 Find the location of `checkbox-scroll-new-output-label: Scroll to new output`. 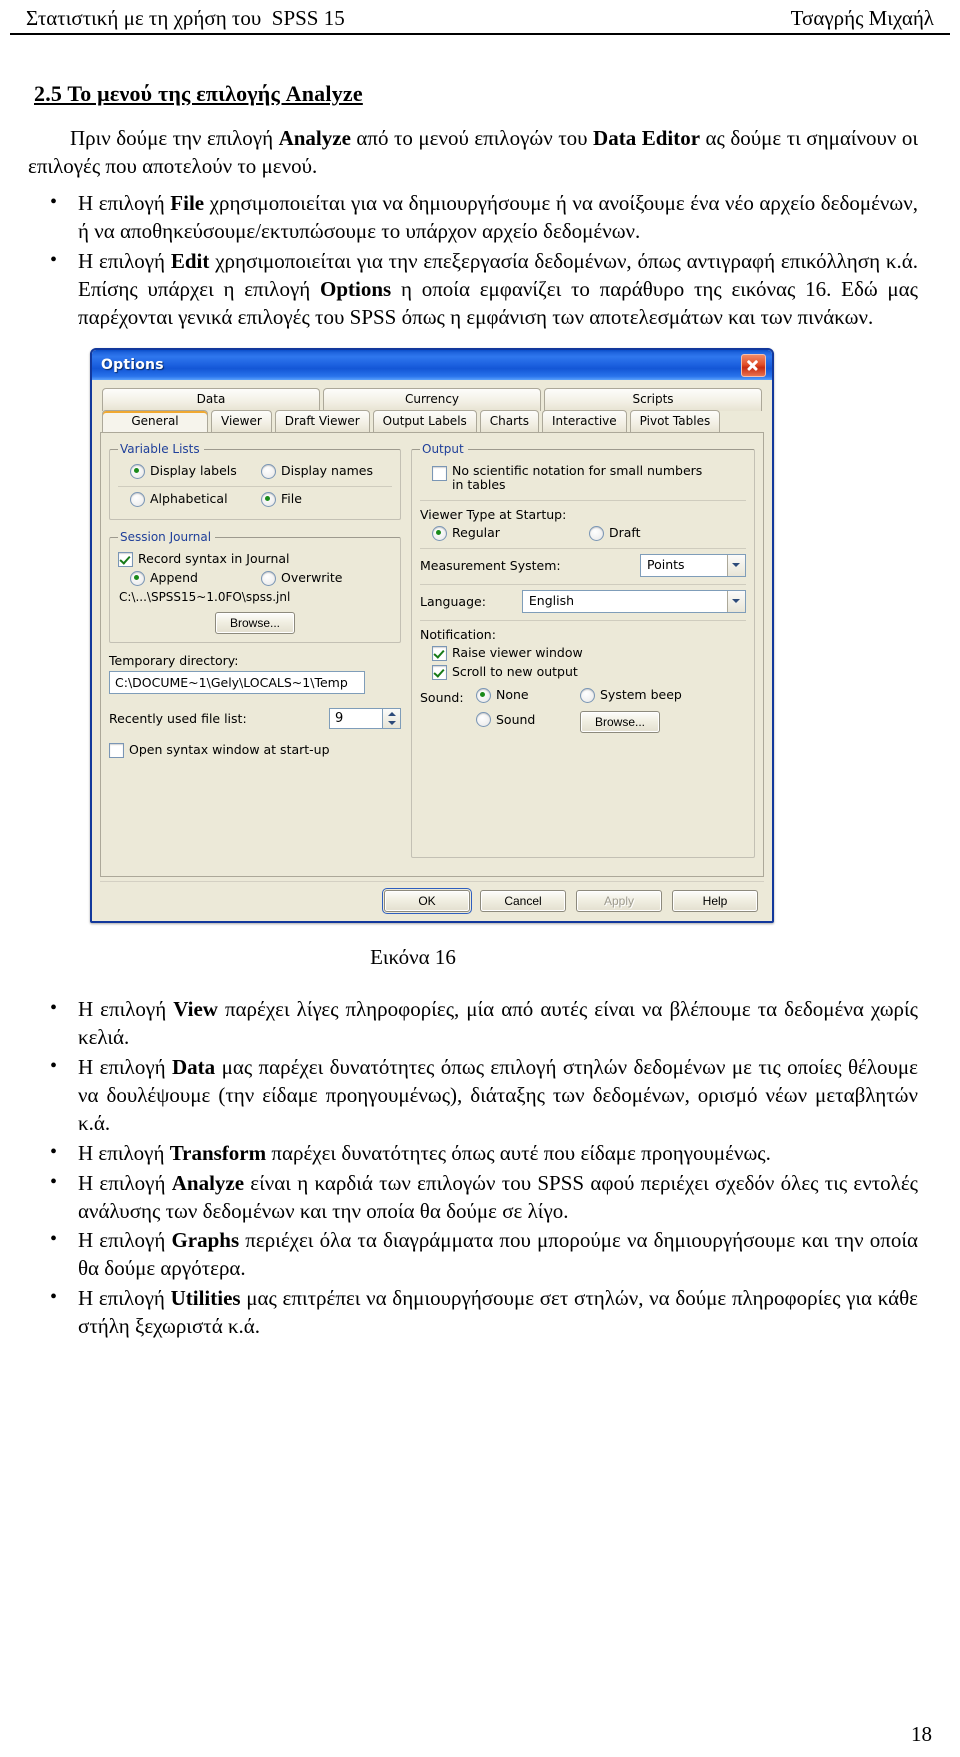

checkbox-scroll-new-output-label: Scroll to new output is located at coordinates (505, 672).